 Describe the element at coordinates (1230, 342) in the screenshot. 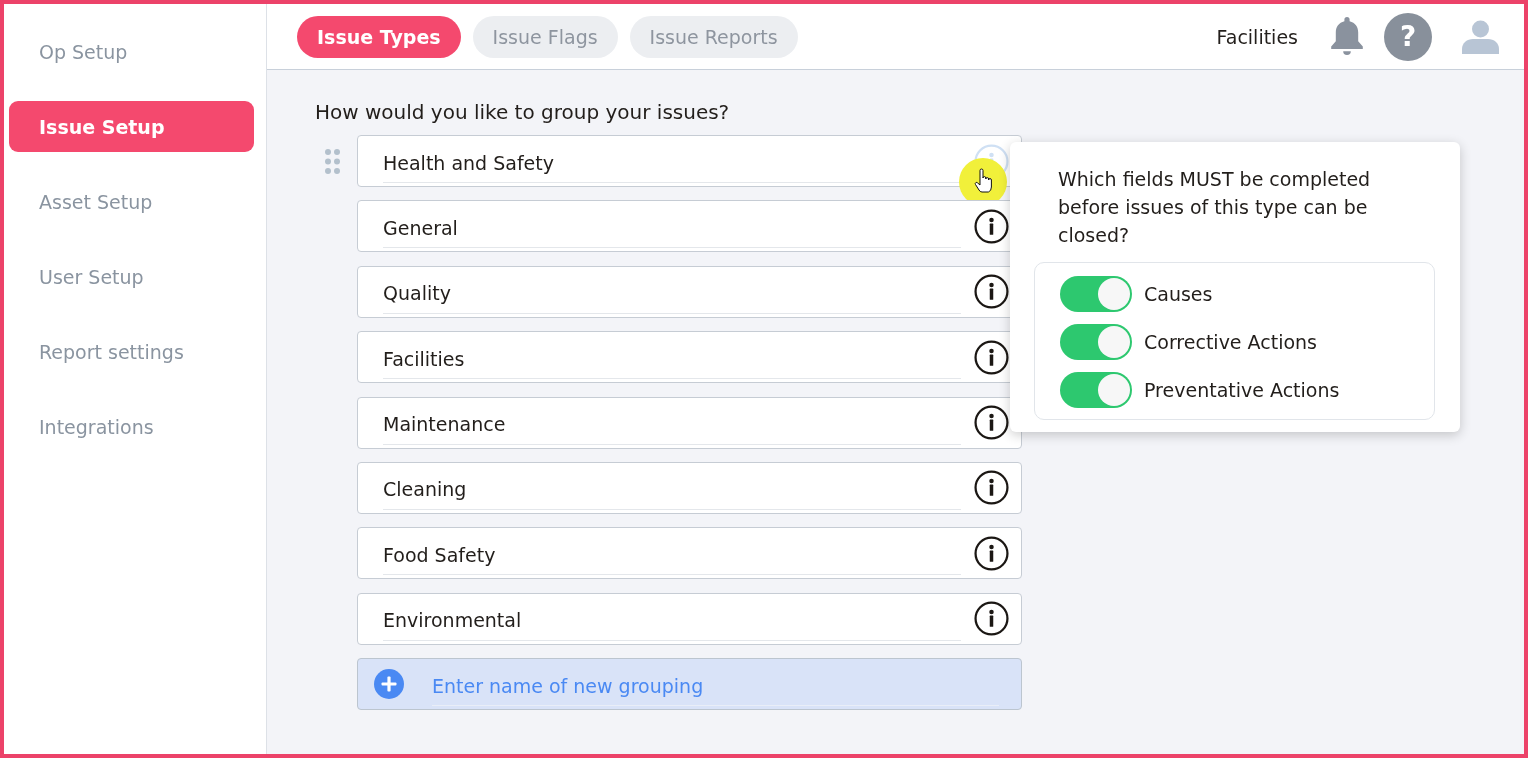

I see `toggle-label: Corrective Actions` at that location.